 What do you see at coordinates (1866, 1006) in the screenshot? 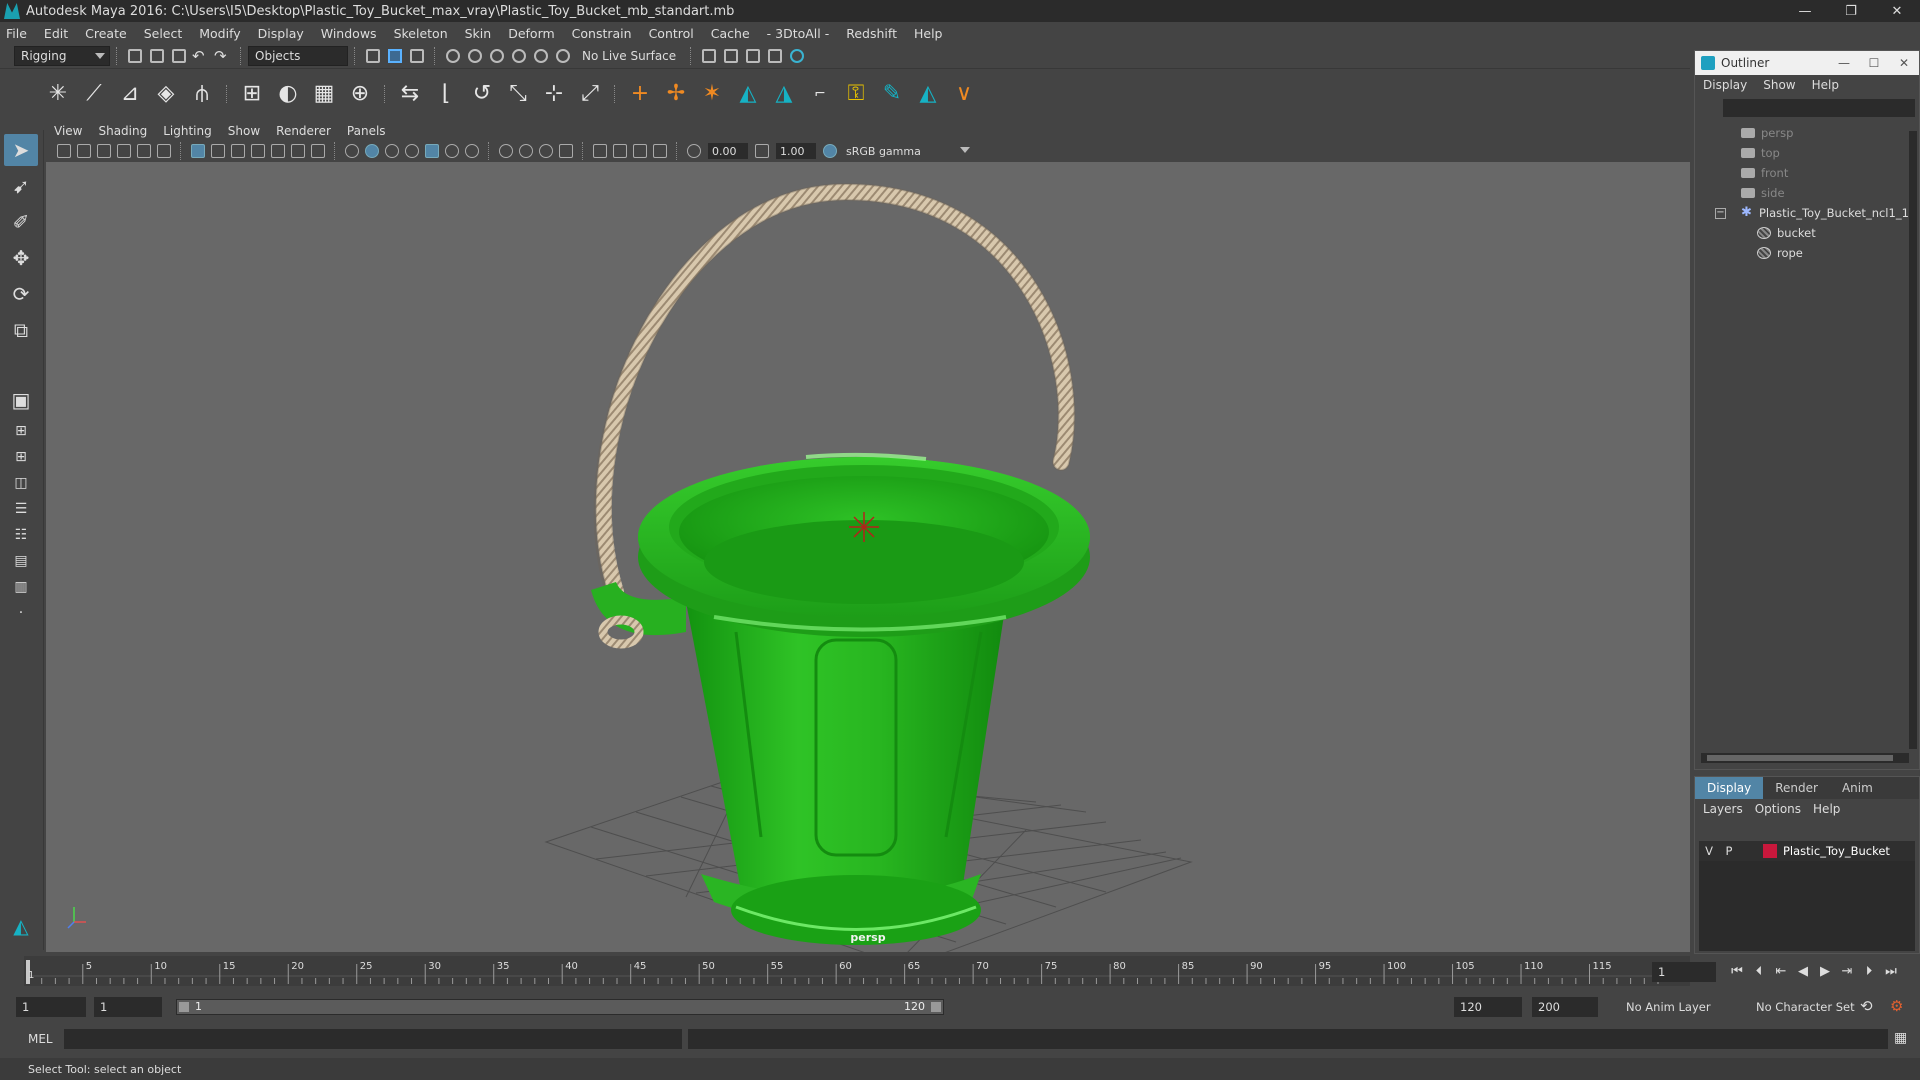
I see `auto-key-icon: ⟲` at bounding box center [1866, 1006].